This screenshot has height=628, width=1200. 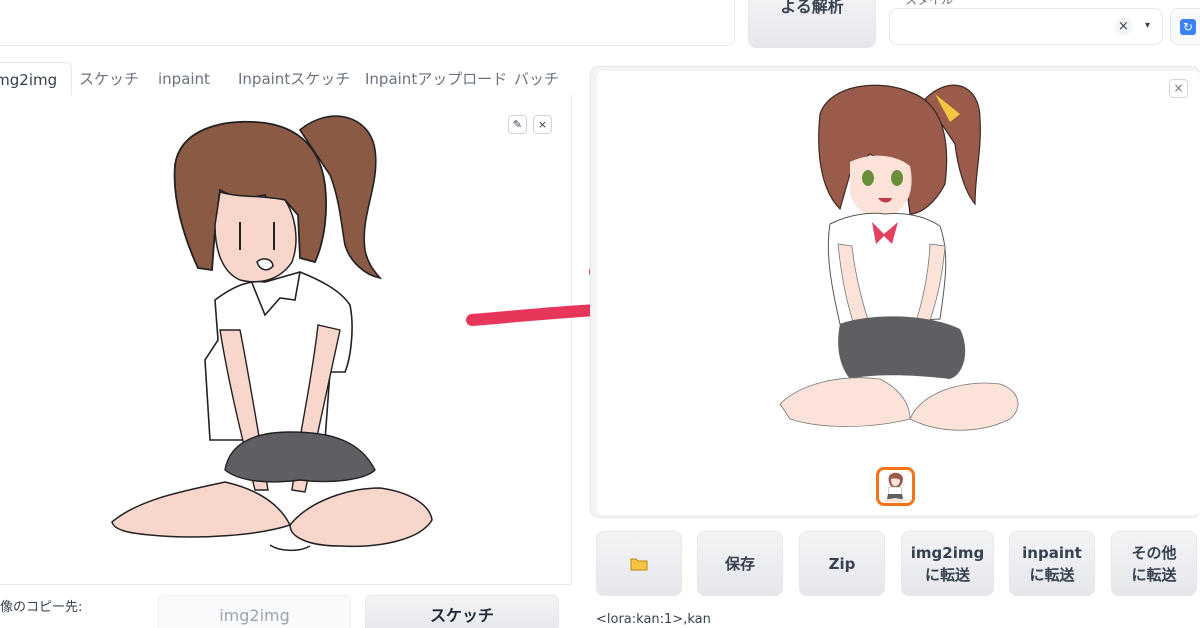 I want to click on send-to-inpaint-button: inpaint に転送, so click(x=1052, y=563).